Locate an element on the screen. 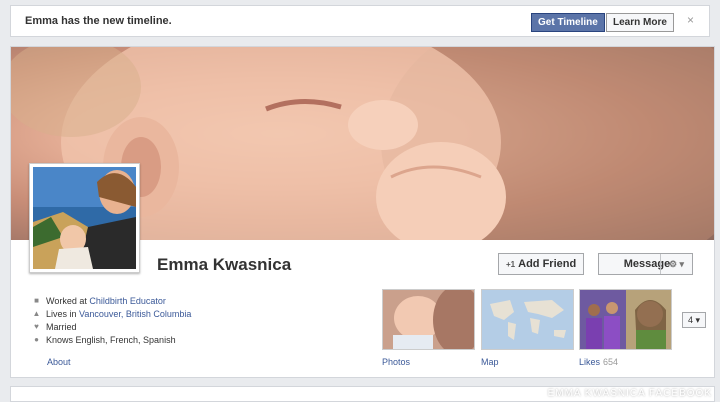 The image size is (720, 402). map-tile is located at coordinates (527, 319).